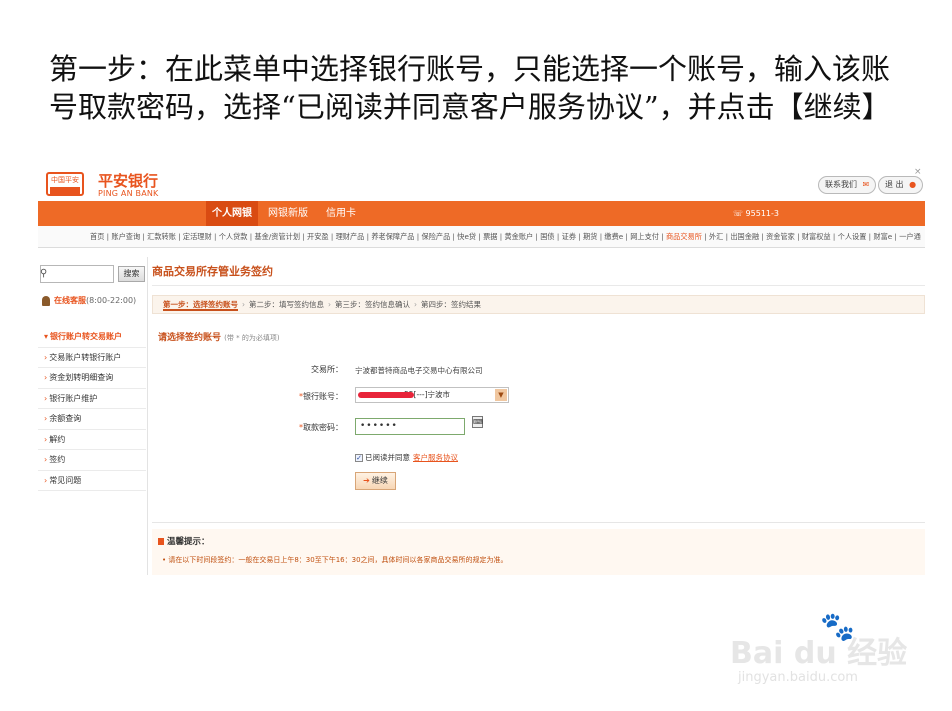 This screenshot has width=952, height=711. What do you see at coordinates (387, 457) in the screenshot?
I see `agree-text: 已阅读并同意` at bounding box center [387, 457].